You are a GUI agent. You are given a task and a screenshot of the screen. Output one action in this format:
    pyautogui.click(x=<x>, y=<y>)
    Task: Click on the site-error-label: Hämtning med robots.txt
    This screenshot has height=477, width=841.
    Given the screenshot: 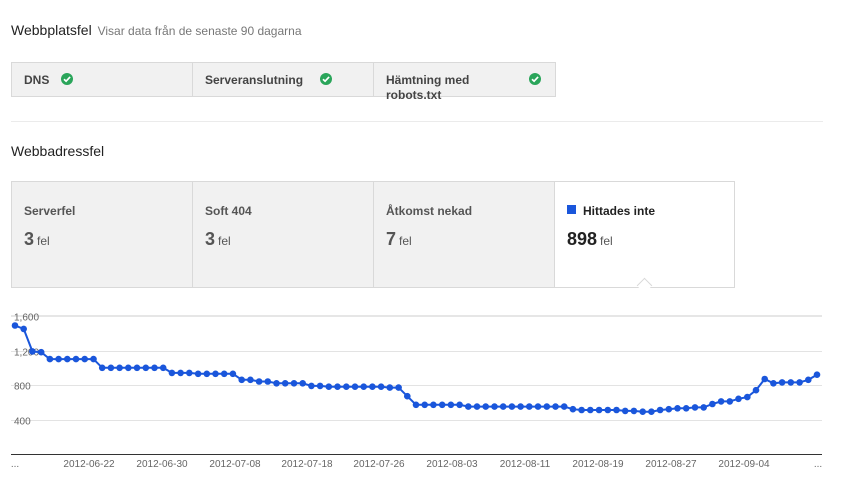 What is the action you would take?
    pyautogui.click(x=428, y=87)
    